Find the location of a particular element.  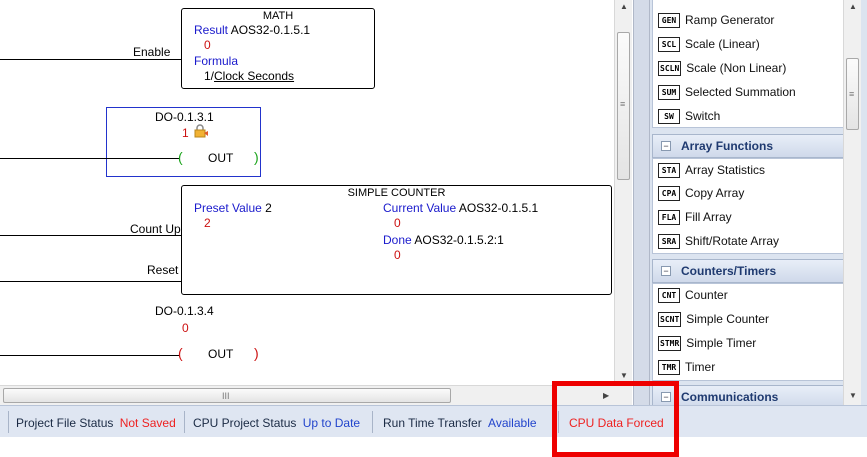

array-statistics-icon: STA is located at coordinates (669, 170).